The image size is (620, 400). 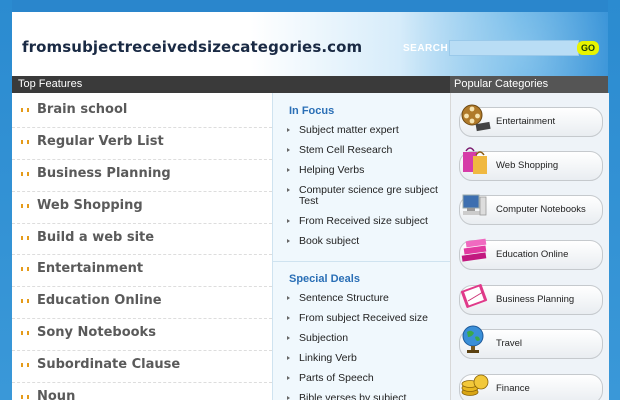 What do you see at coordinates (192, 47) in the screenshot?
I see `site-title: fromsubjectreceivedsizecategories.com` at bounding box center [192, 47].